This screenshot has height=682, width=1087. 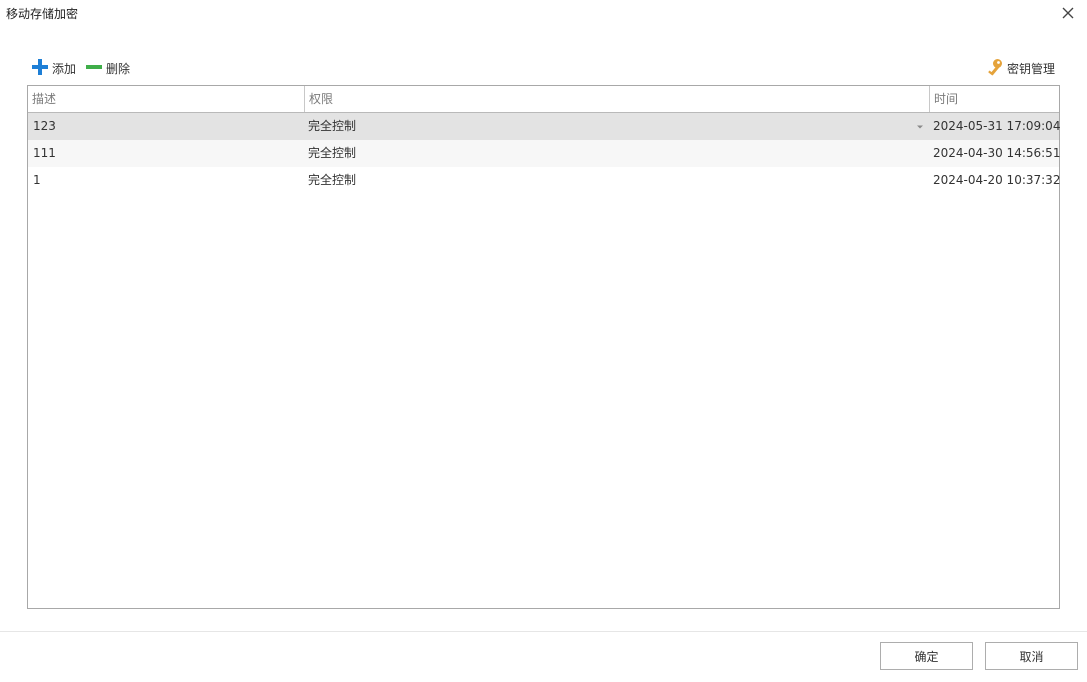 I want to click on delete-label: 删除, so click(x=118, y=68).